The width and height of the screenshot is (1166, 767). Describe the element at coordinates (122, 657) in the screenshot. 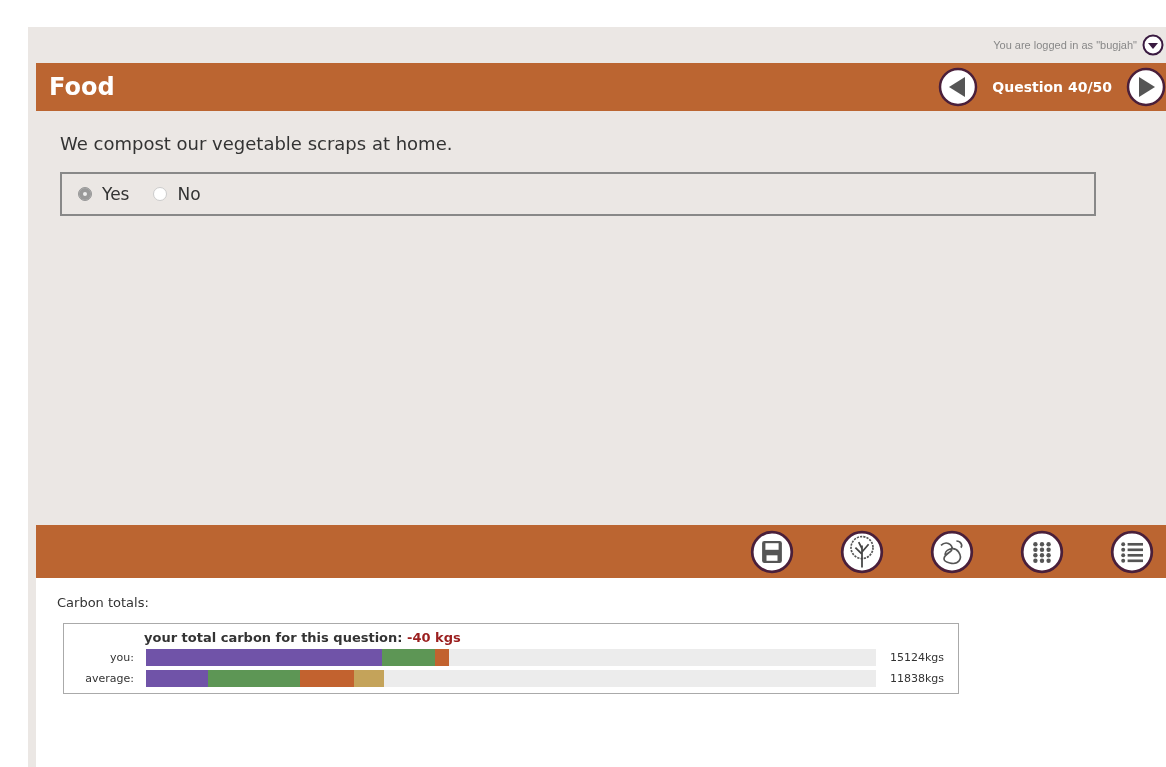

I see `row-label: you:` at that location.